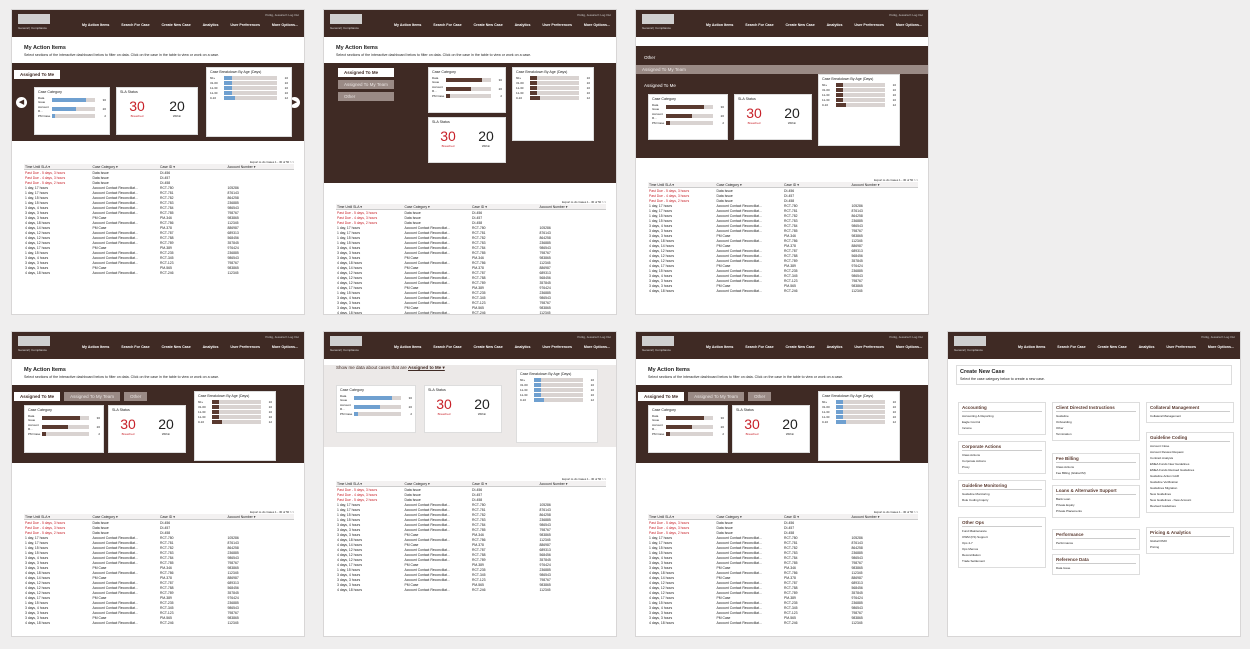  What do you see at coordinates (1096, 416) in the screenshot?
I see `category-link: Guideline` at bounding box center [1096, 416].